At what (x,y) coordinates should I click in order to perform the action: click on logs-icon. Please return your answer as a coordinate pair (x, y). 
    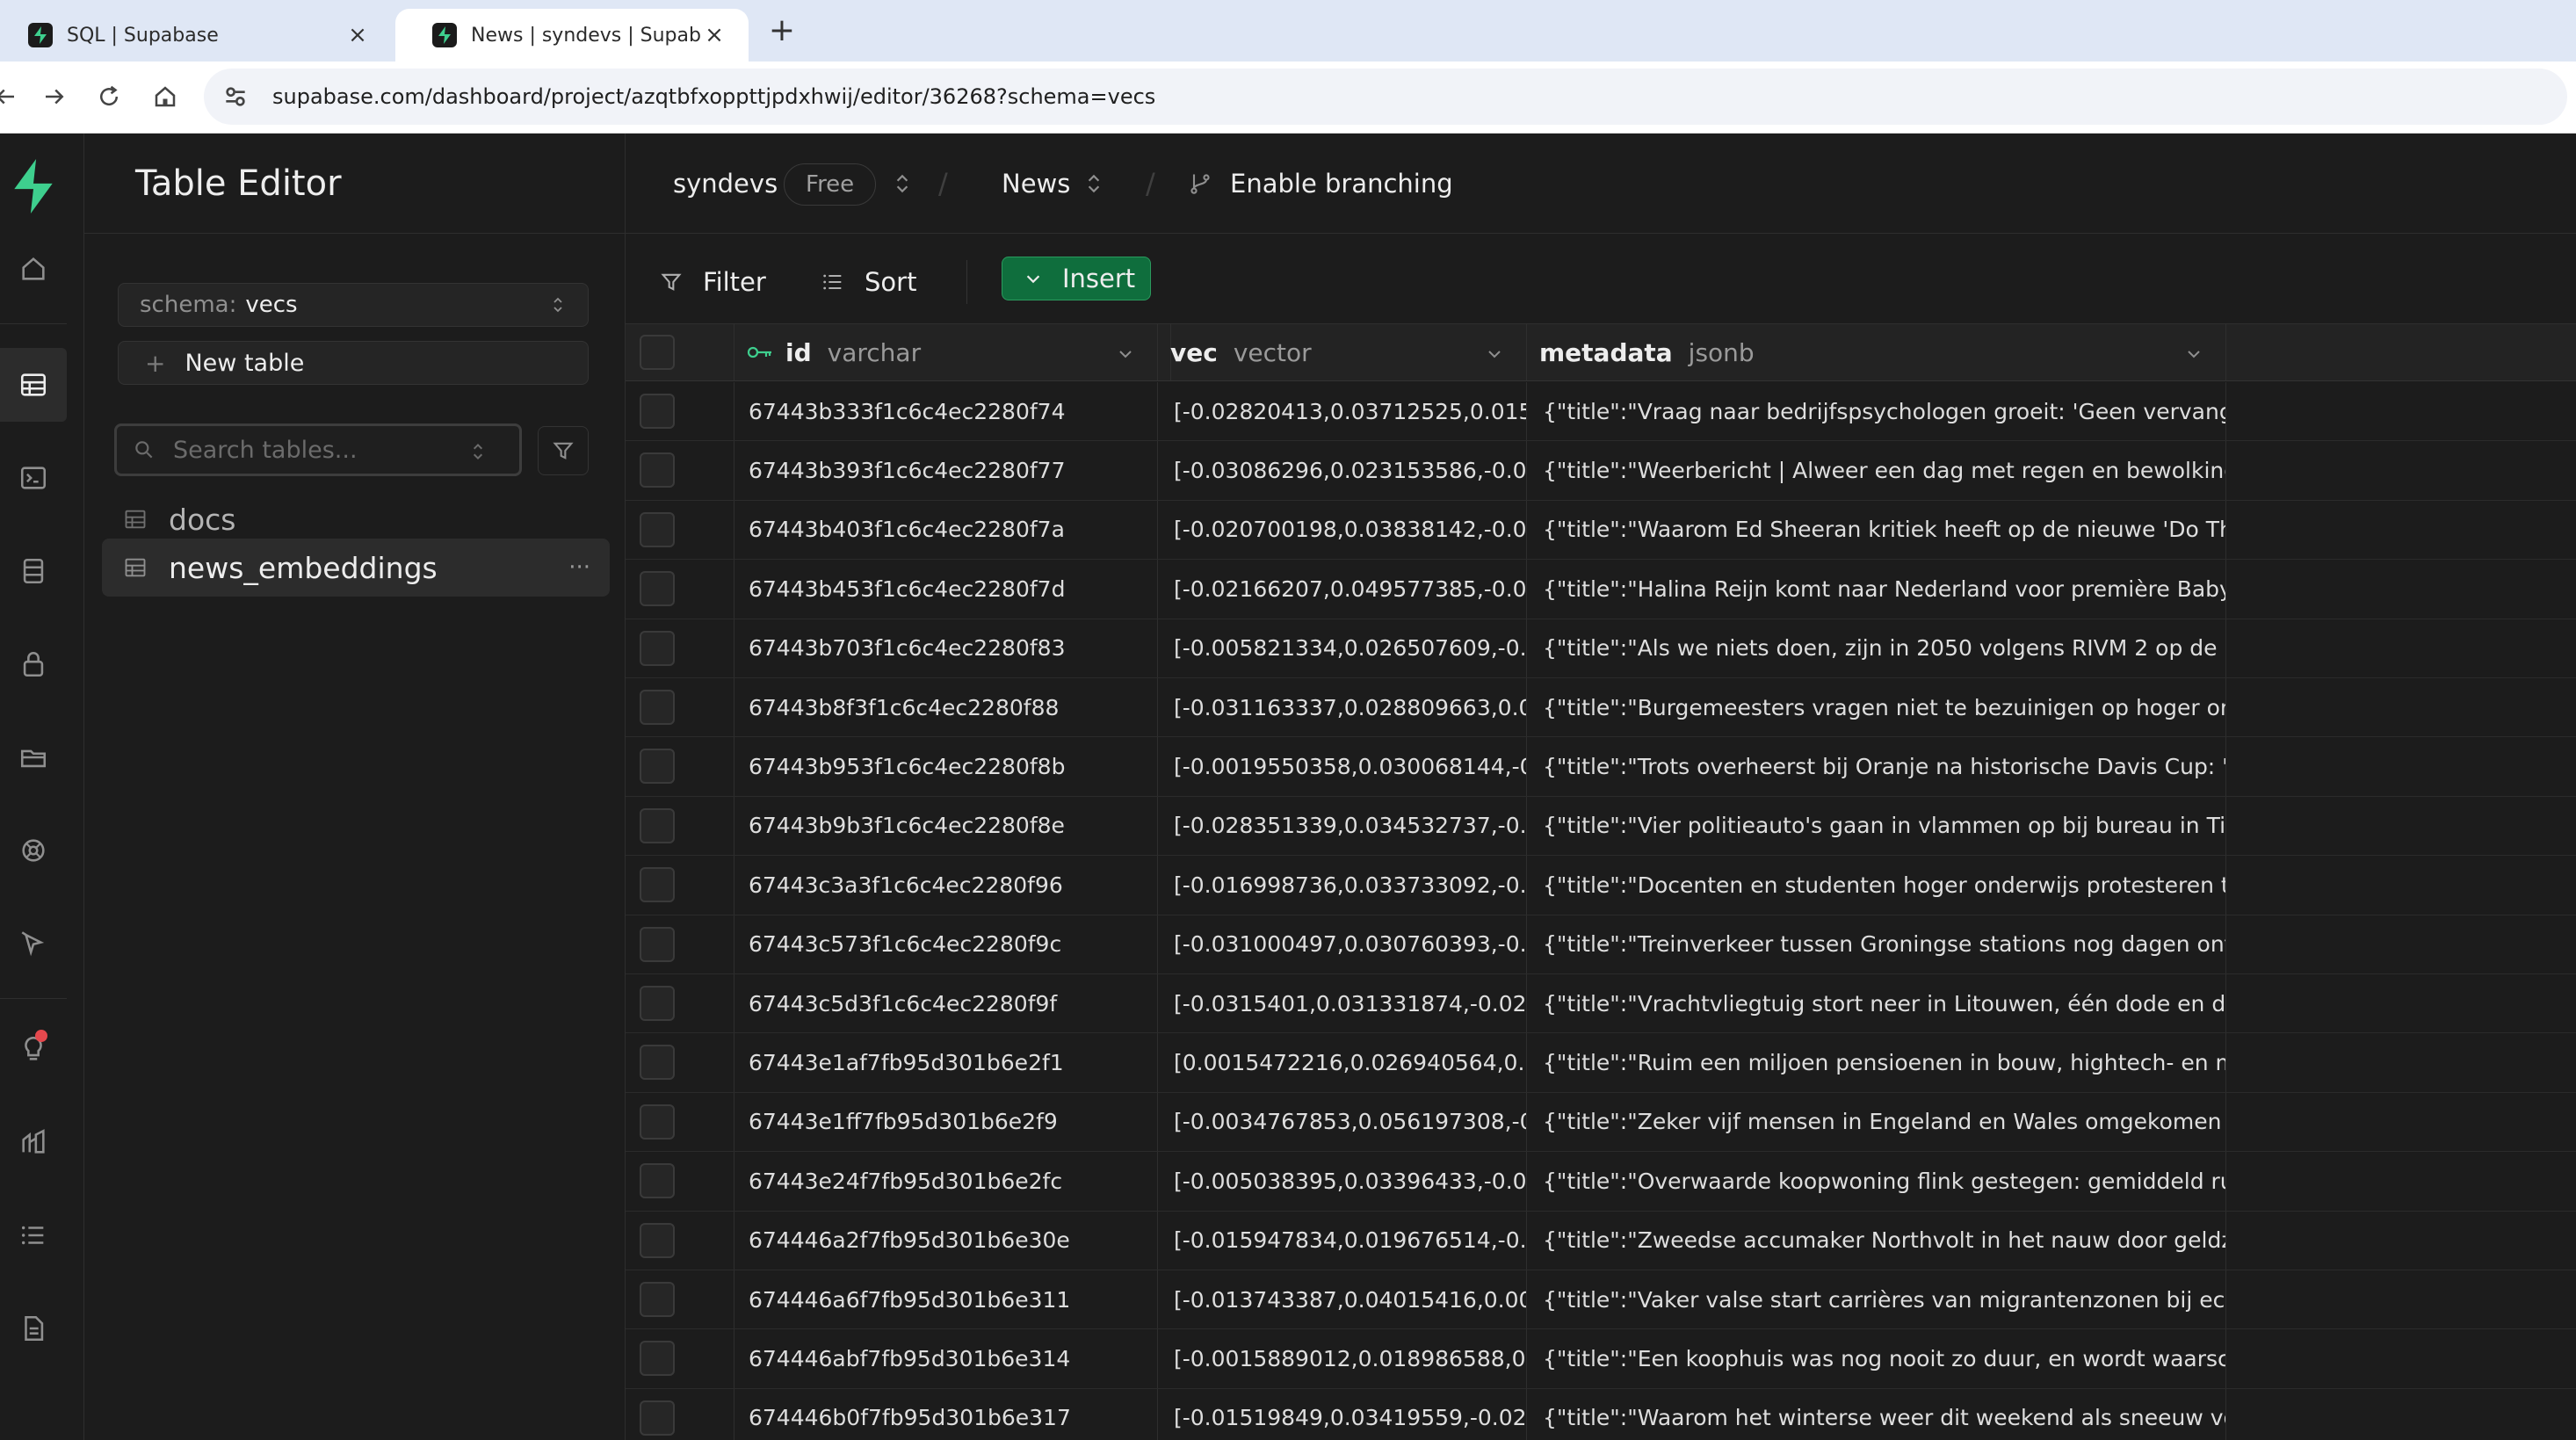
    Looking at the image, I should click on (33, 1235).